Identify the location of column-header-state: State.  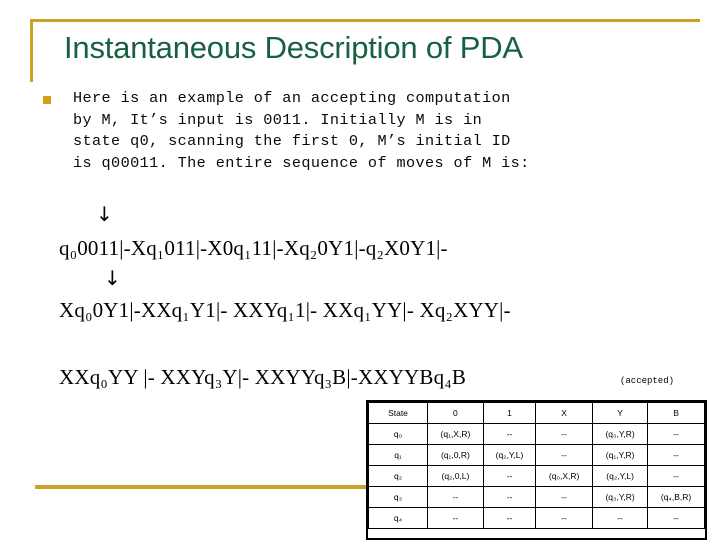
(398, 413).